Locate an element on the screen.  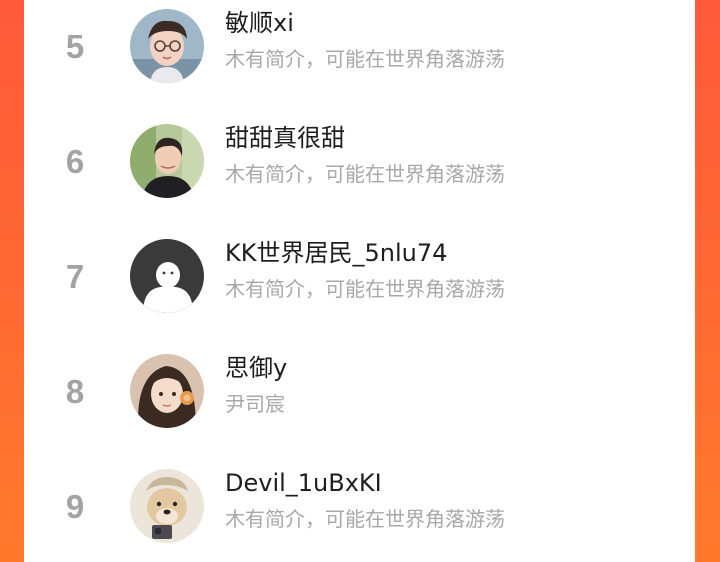
rank-number: 5 is located at coordinates (75, 46).